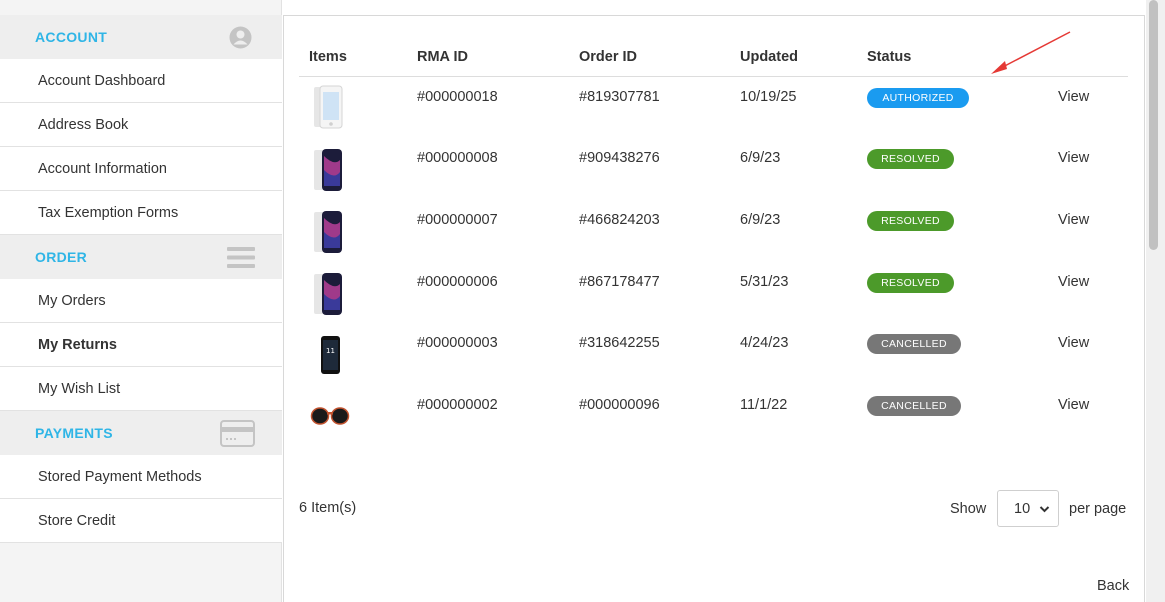 The image size is (1165, 602). What do you see at coordinates (1153, 125) in the screenshot?
I see `scrollbar-thumb` at bounding box center [1153, 125].